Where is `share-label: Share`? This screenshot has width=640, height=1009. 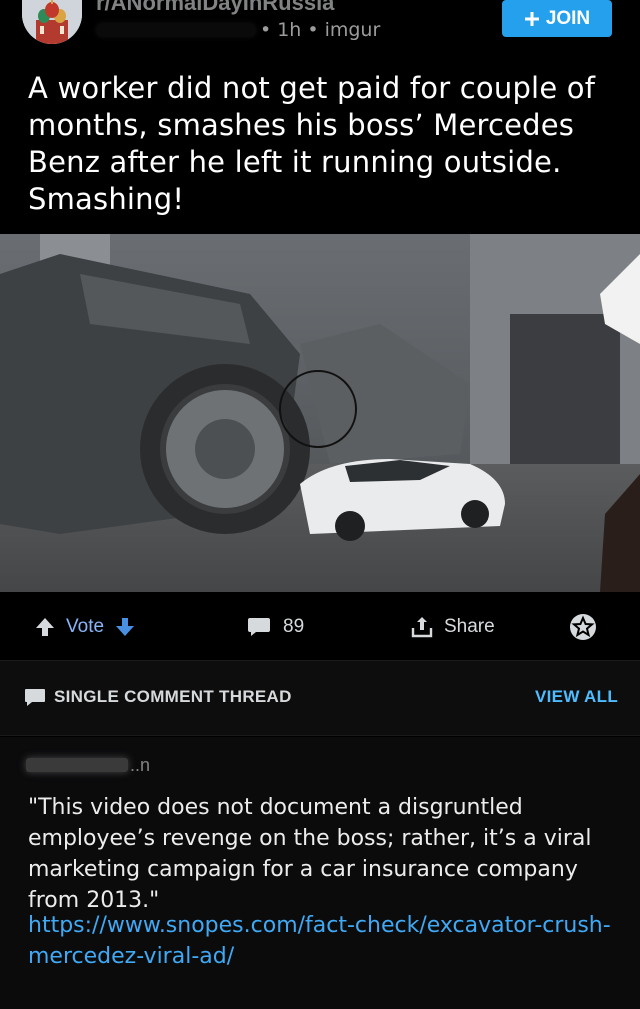 share-label: Share is located at coordinates (469, 626).